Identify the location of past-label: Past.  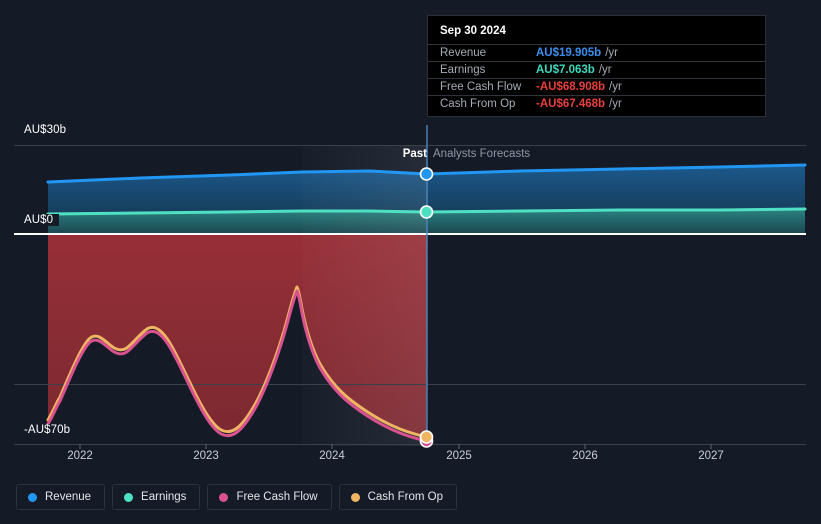
(414, 154).